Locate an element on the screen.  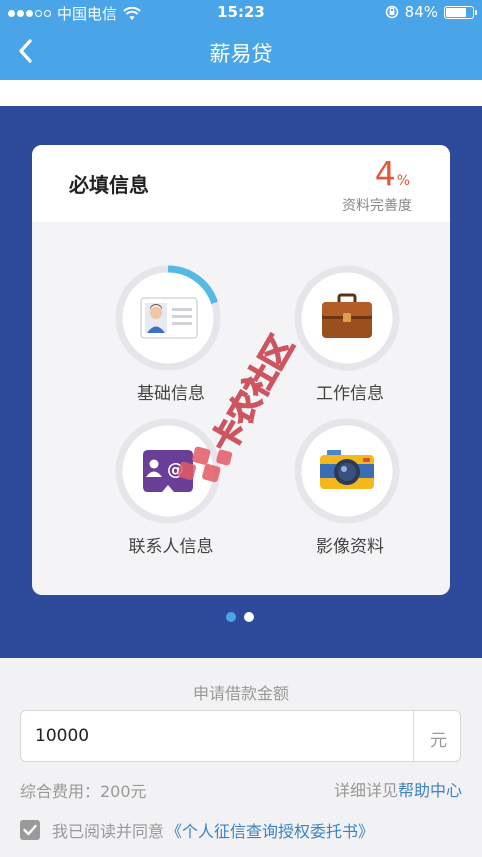
fee-text: 综合费用：200元 is located at coordinates (83, 791).